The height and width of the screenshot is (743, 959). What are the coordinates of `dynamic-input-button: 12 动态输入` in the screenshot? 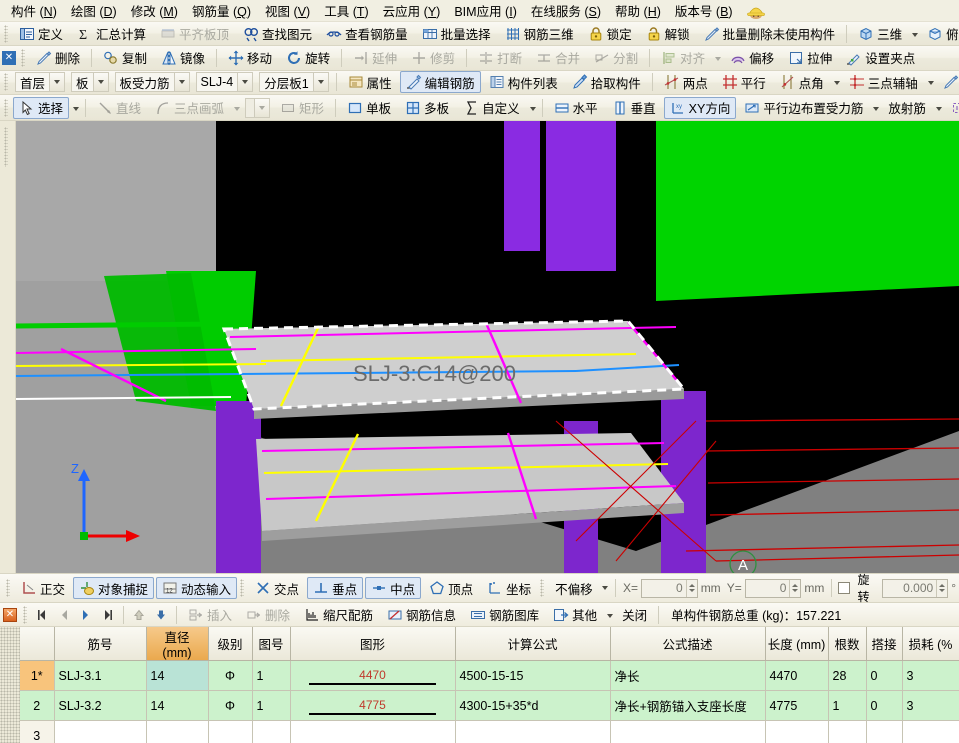 It's located at (197, 588).